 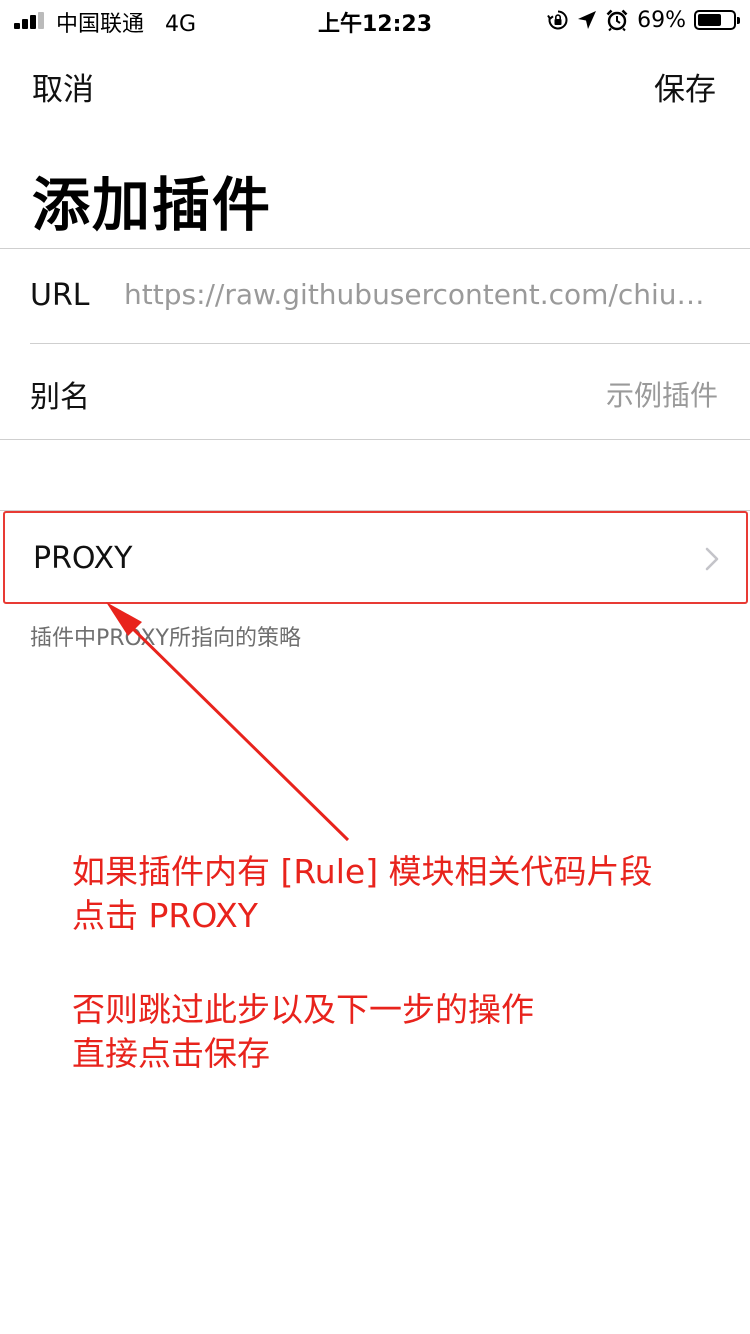 What do you see at coordinates (165, 915) in the screenshot?
I see `annotation-line-2: 点击 PROXY` at bounding box center [165, 915].